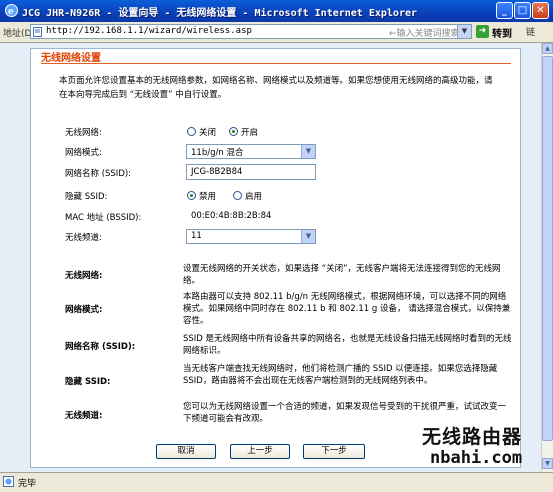 Image resolution: width=553 pixels, height=492 pixels. Describe the element at coordinates (251, 172) in the screenshot. I see `ssid-input: JCG-8B2B84` at that location.